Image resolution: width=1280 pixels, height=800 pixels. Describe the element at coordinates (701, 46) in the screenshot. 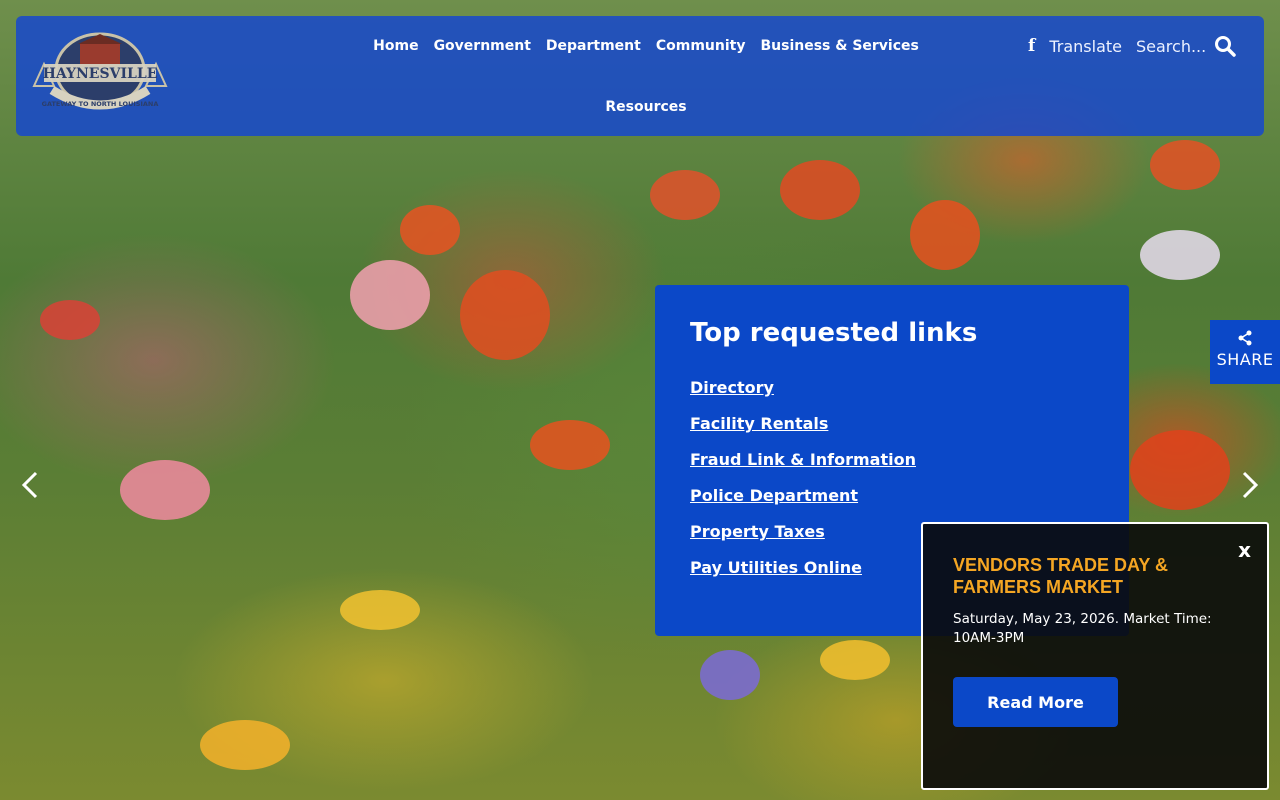

I see `nav-community: Community` at that location.